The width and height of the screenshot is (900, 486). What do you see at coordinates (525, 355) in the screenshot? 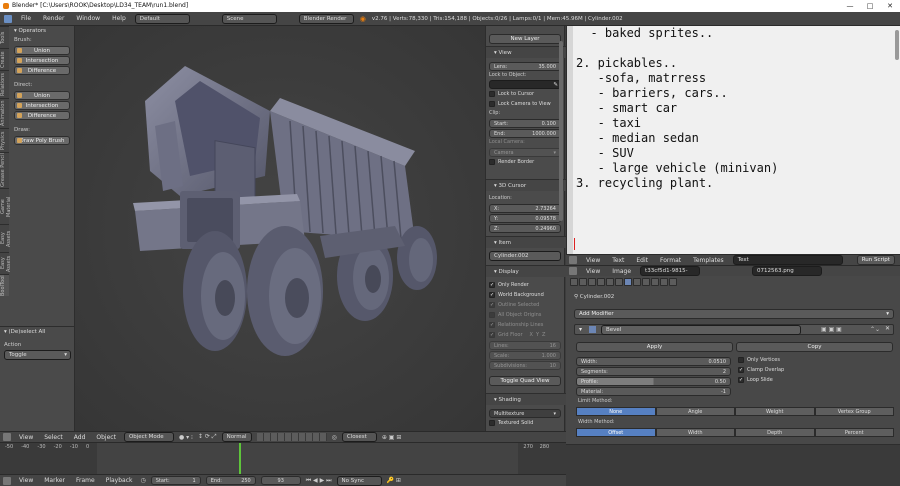
I see `grid-scale-field: Scale: 1.000` at bounding box center [525, 355].